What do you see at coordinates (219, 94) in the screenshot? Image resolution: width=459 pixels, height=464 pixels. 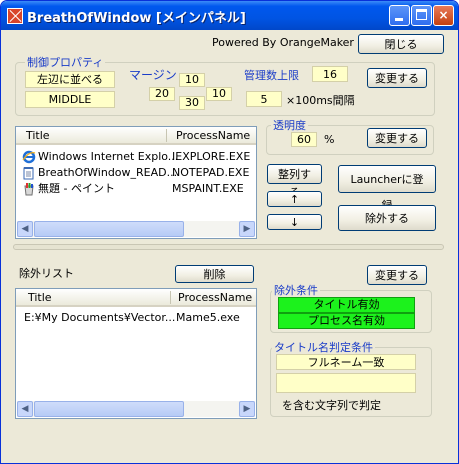 I see `margin-right-field: 10` at bounding box center [219, 94].